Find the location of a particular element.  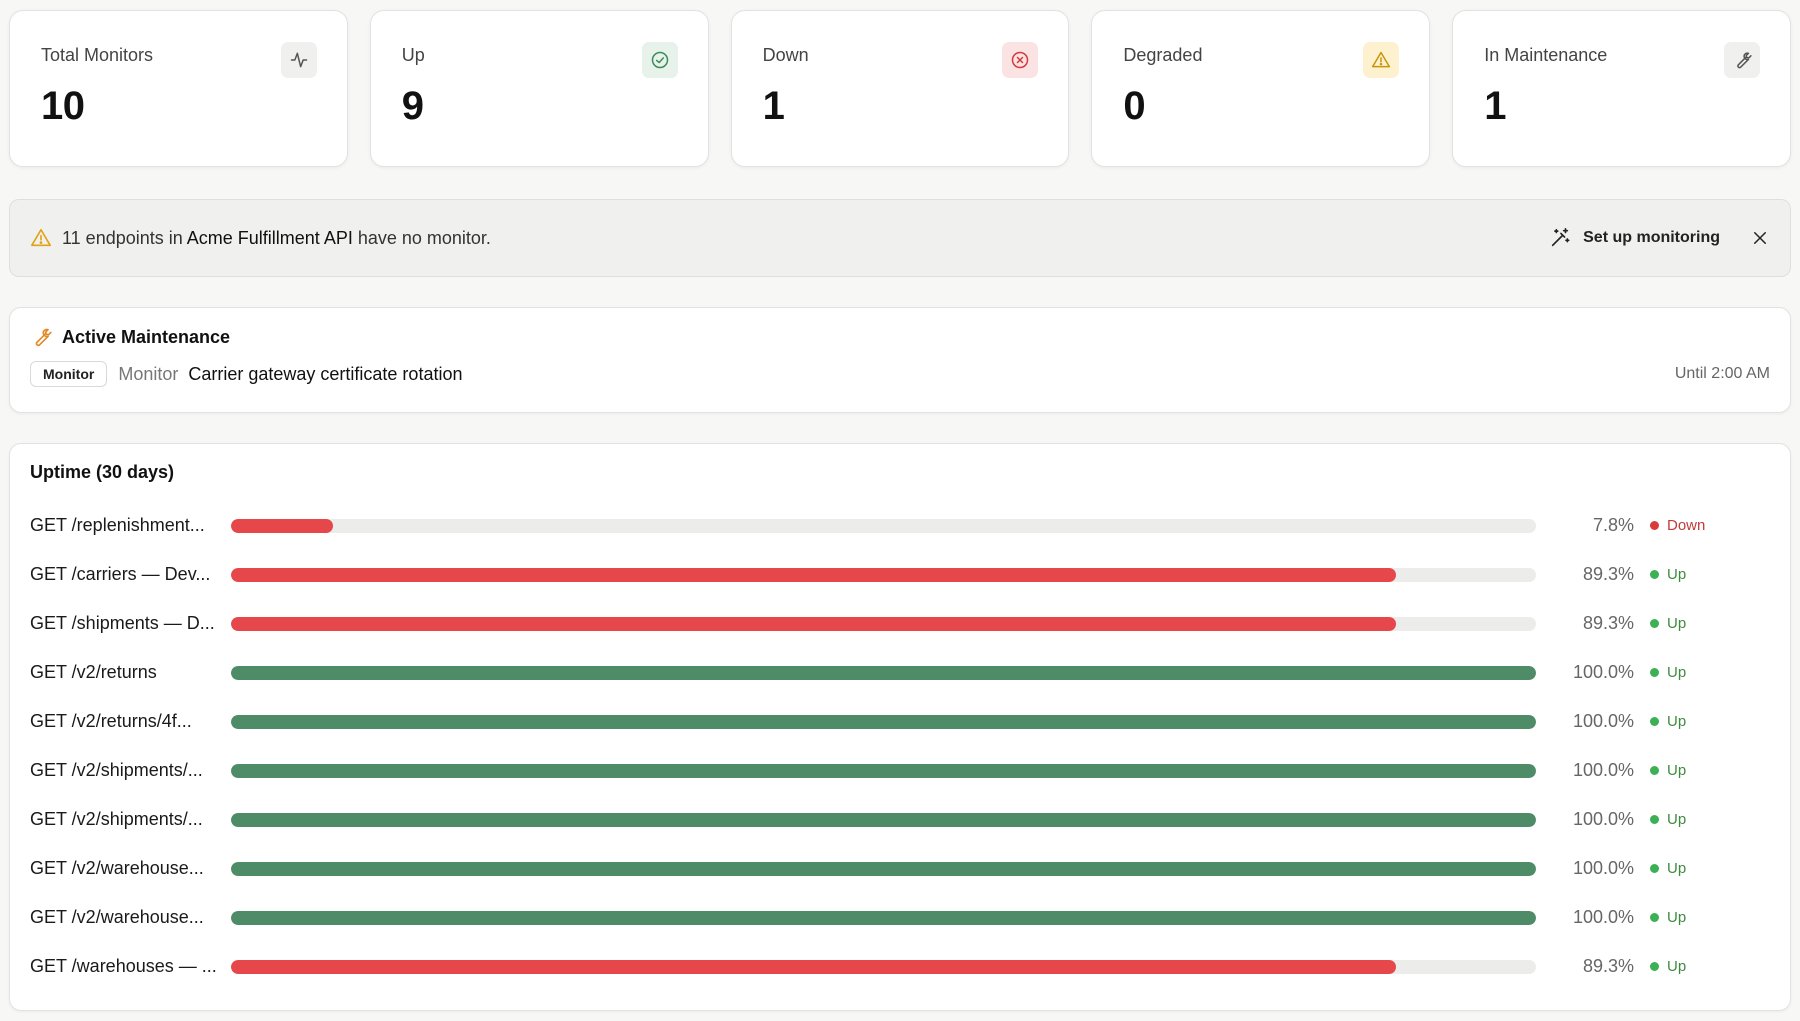

stat-value: 9 is located at coordinates (412, 106).